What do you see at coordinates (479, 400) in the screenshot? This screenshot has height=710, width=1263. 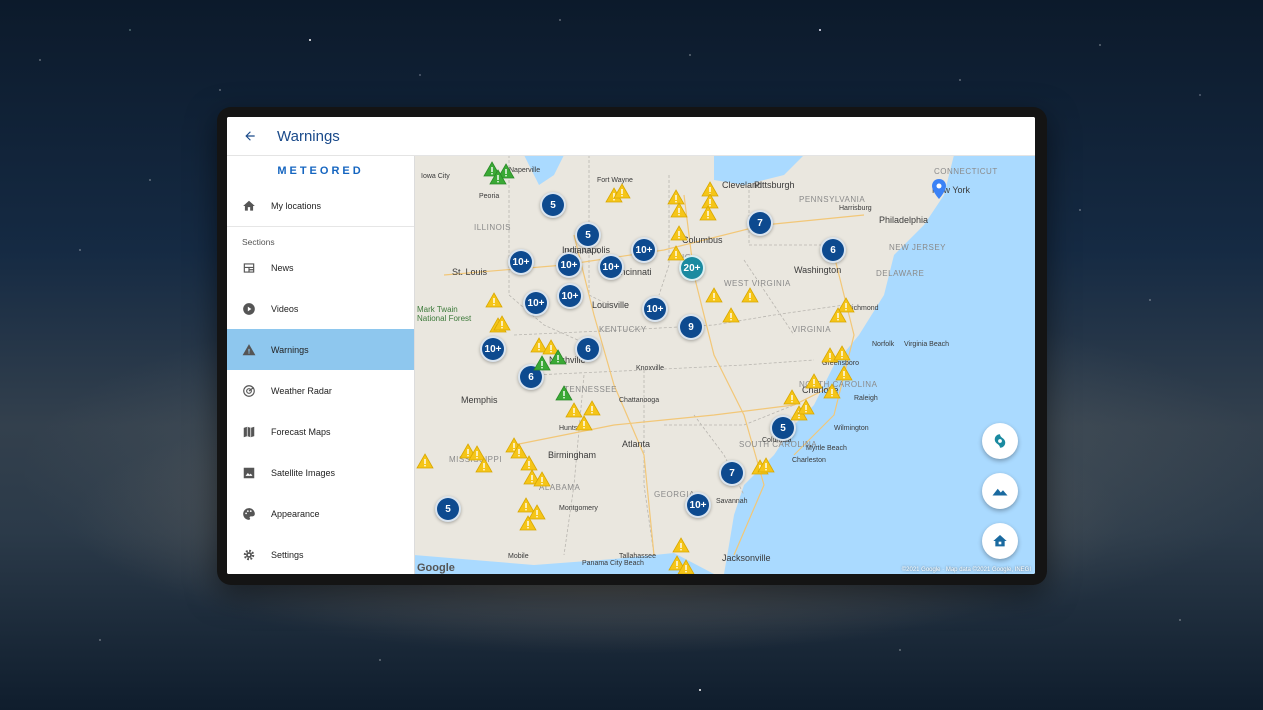 I see `city-label: Memphis` at bounding box center [479, 400].